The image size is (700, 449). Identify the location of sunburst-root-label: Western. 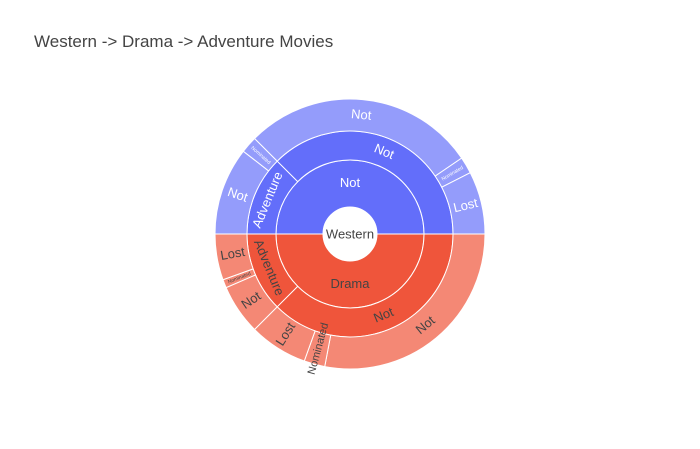
(350, 233).